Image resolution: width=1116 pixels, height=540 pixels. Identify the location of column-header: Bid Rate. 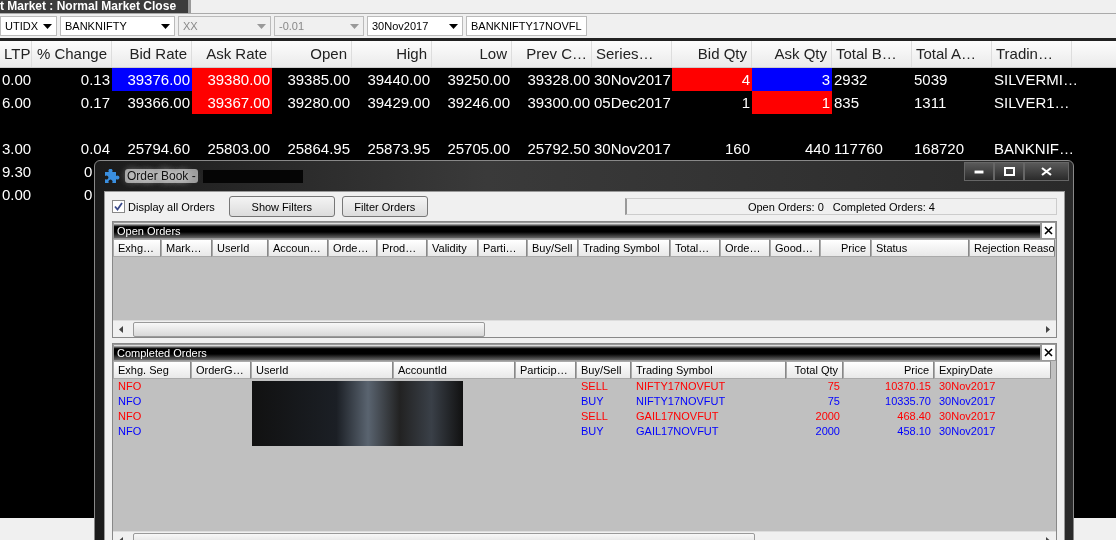
(152, 54).